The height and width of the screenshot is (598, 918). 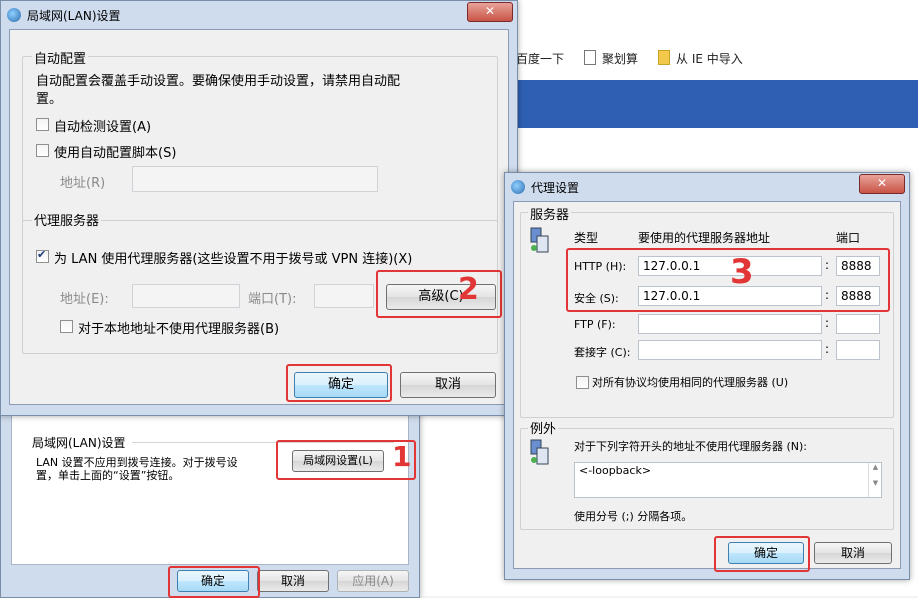 I want to click on socks-port-input, so click(x=858, y=350).